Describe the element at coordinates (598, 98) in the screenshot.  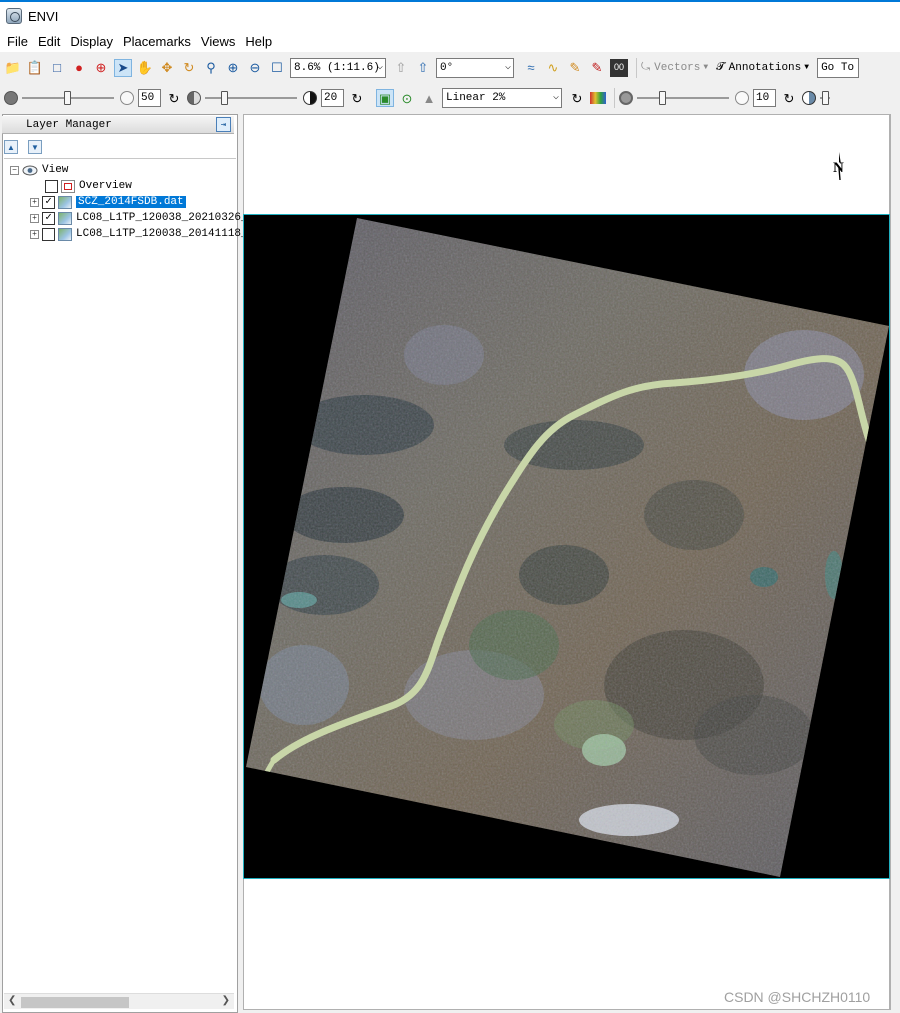
I see `color-table-icon` at that location.